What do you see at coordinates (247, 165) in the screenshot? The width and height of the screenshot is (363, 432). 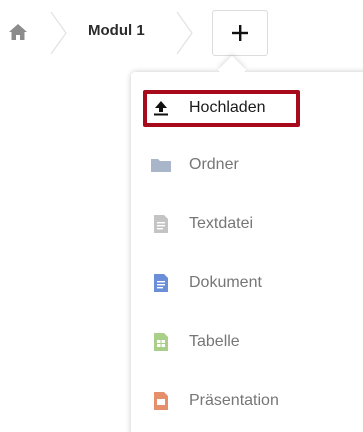 I see `menu-item-folder: Ordner` at bounding box center [247, 165].